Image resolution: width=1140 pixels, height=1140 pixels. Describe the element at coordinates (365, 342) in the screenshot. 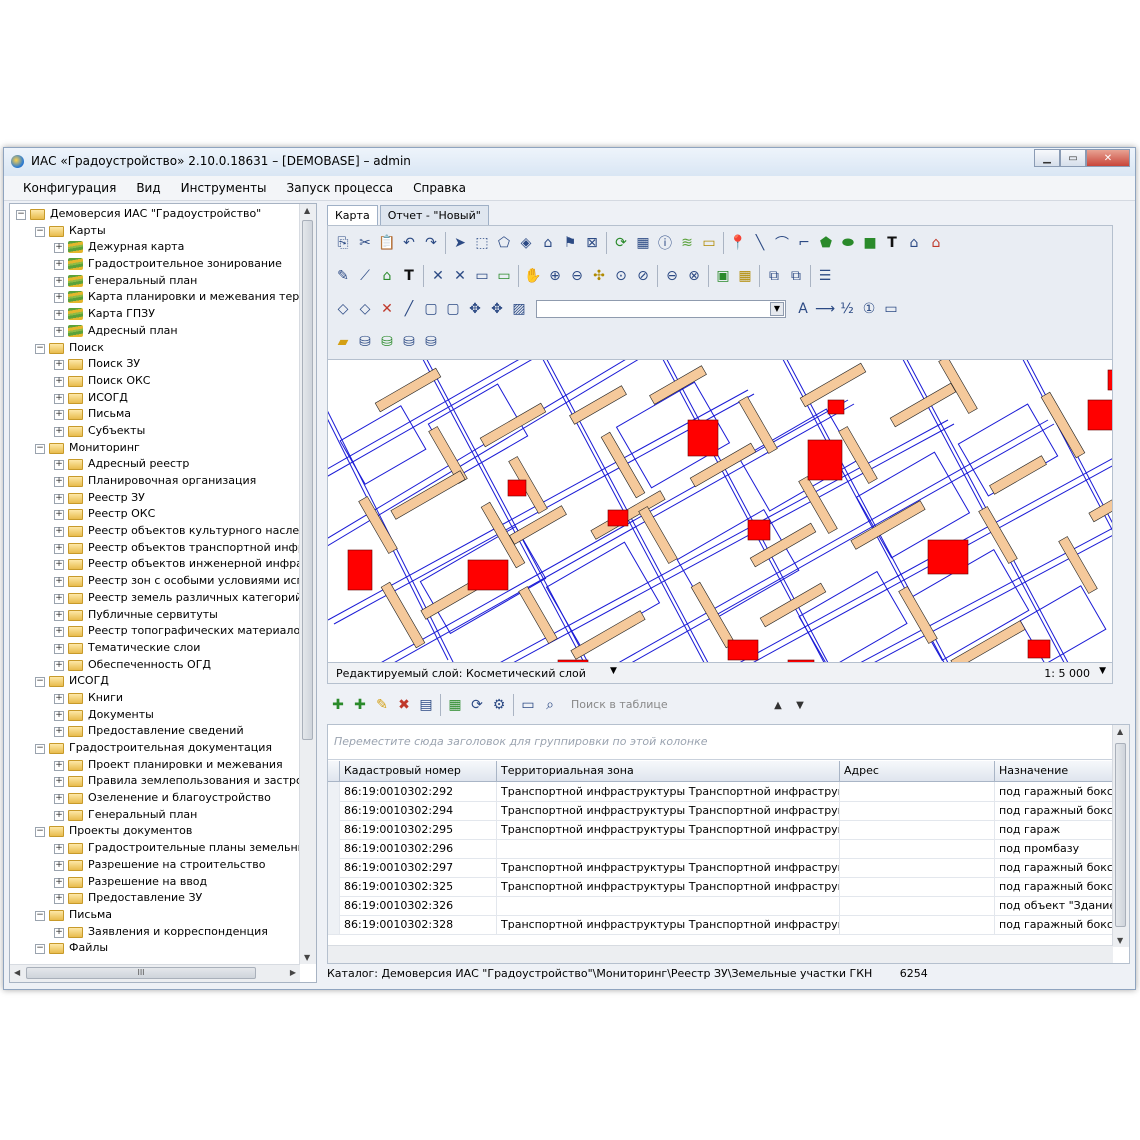

I see `db-import-icon: ⛁` at that location.